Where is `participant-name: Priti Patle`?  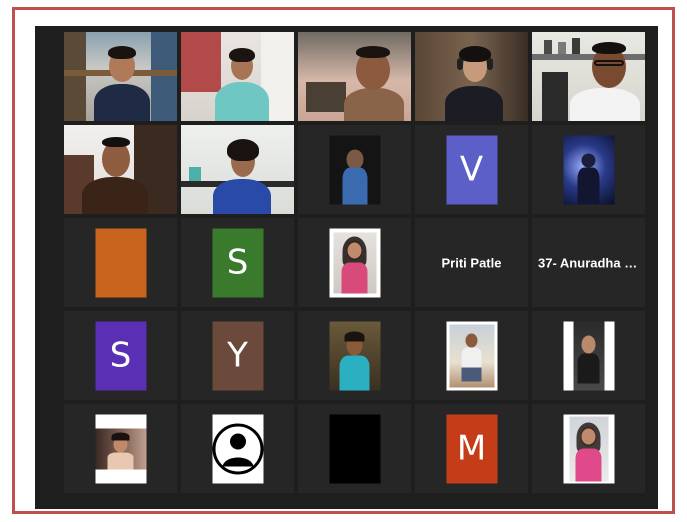 participant-name: Priti Patle is located at coordinates (471, 262).